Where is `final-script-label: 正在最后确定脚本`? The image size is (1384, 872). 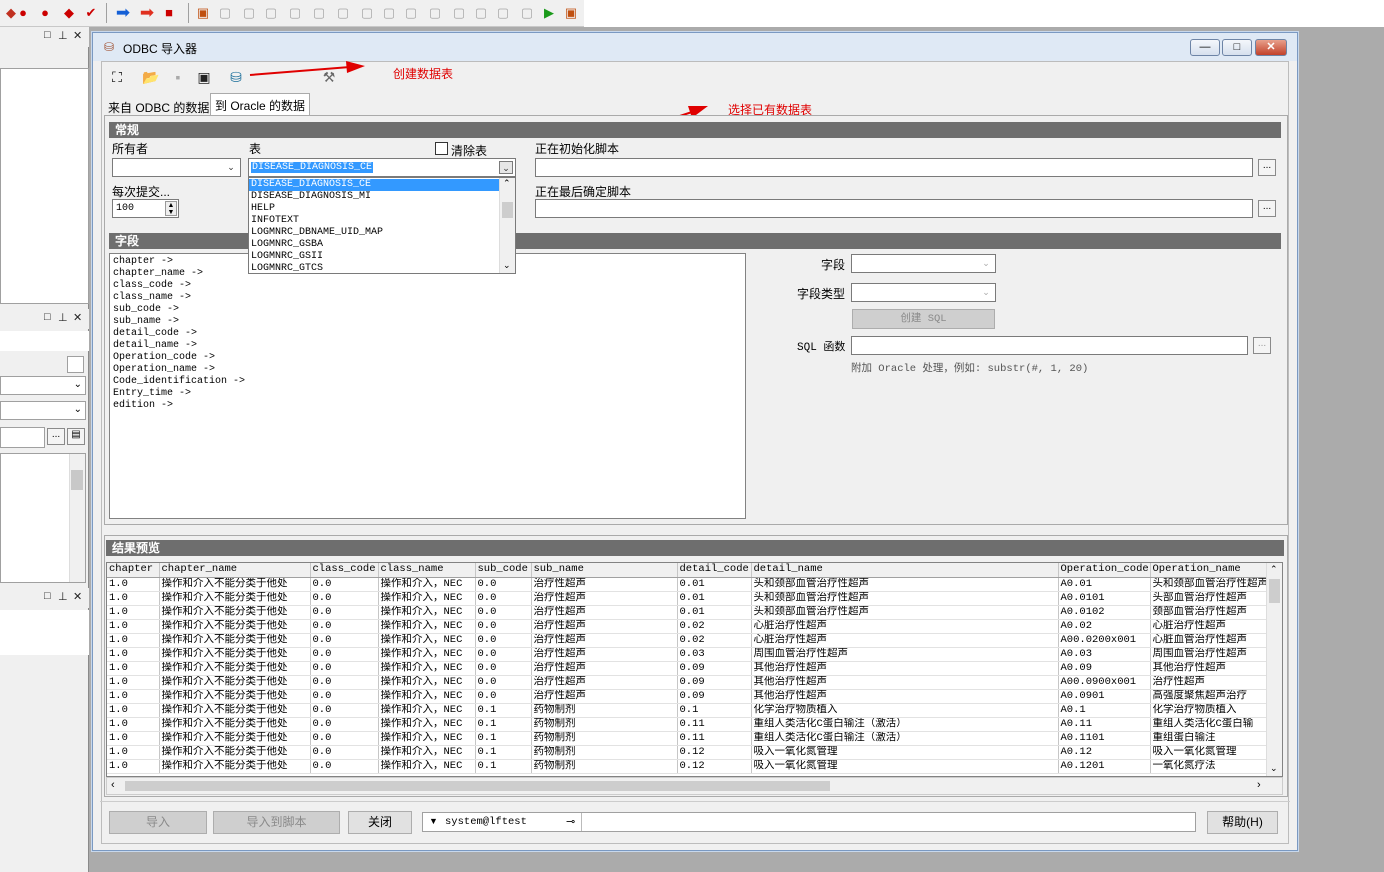
final-script-label: 正在最后确定脚本 is located at coordinates (583, 192).